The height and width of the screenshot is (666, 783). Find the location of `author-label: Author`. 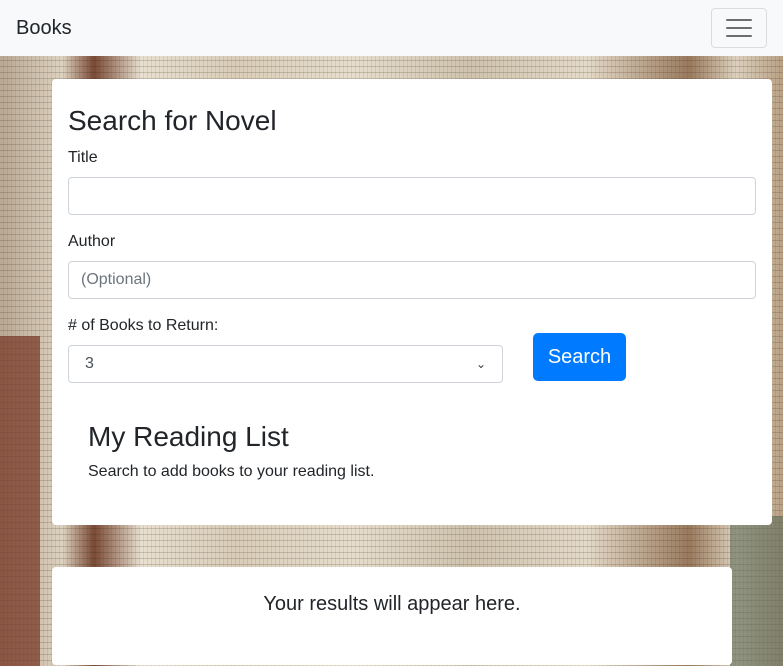

author-label: Author is located at coordinates (92, 241).